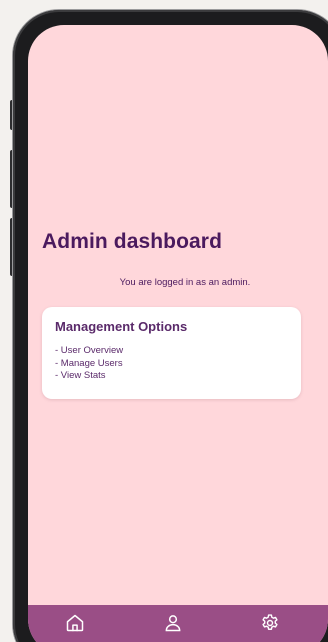 This screenshot has height=642, width=328. I want to click on nav-profile-button, so click(173, 623).